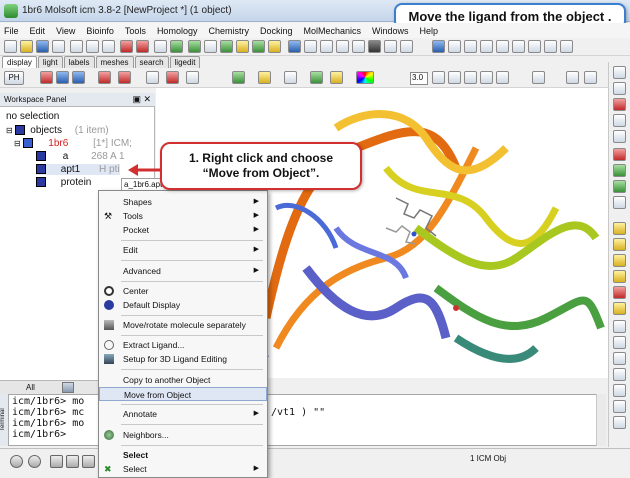 This screenshot has height=478, width=630. Describe the element at coordinates (183, 230) in the screenshot. I see `menu-item-pocket: Pocket ▶` at that location.